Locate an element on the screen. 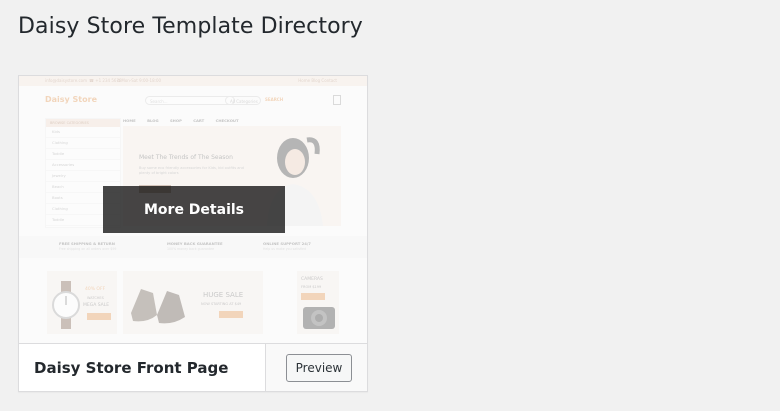 The height and width of the screenshot is (411, 780). template-card-footer: Daisy Store Front Page Preview is located at coordinates (193, 367).